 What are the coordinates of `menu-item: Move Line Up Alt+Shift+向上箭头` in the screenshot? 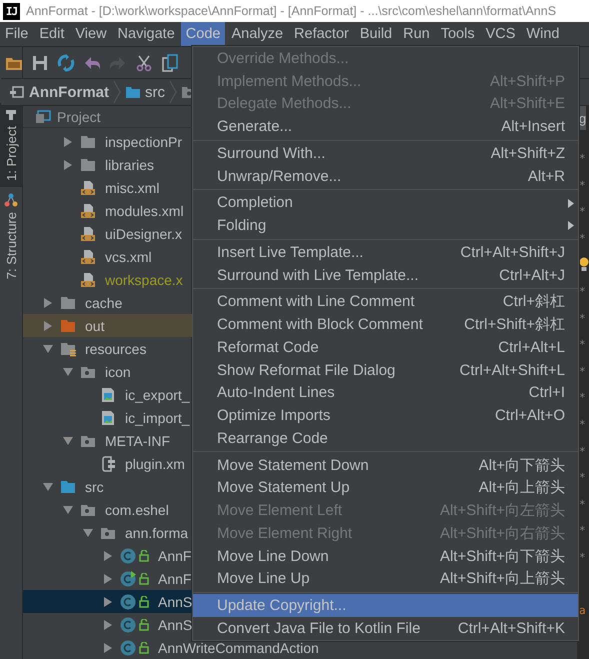 It's located at (385, 579).